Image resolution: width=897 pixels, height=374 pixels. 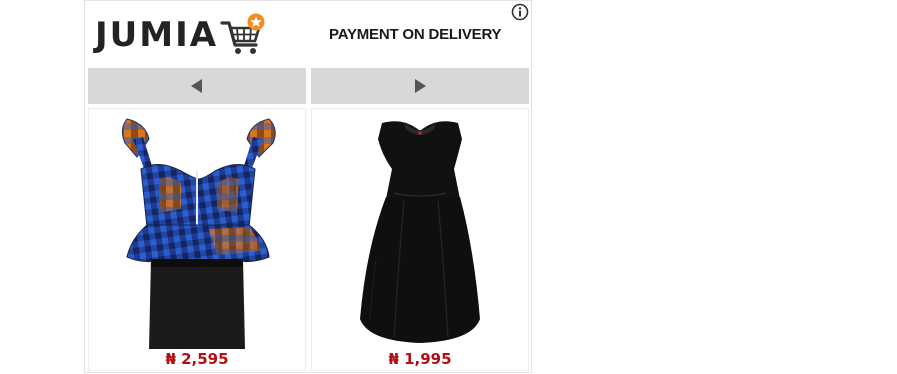 What do you see at coordinates (242, 33) in the screenshot?
I see `shopping-cart-star-icon` at bounding box center [242, 33].